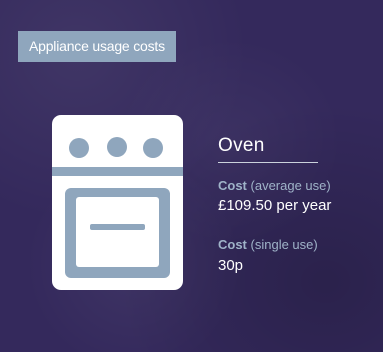 The image size is (387, 355). I want to click on cost-single-heading: Cost, so click(232, 244).